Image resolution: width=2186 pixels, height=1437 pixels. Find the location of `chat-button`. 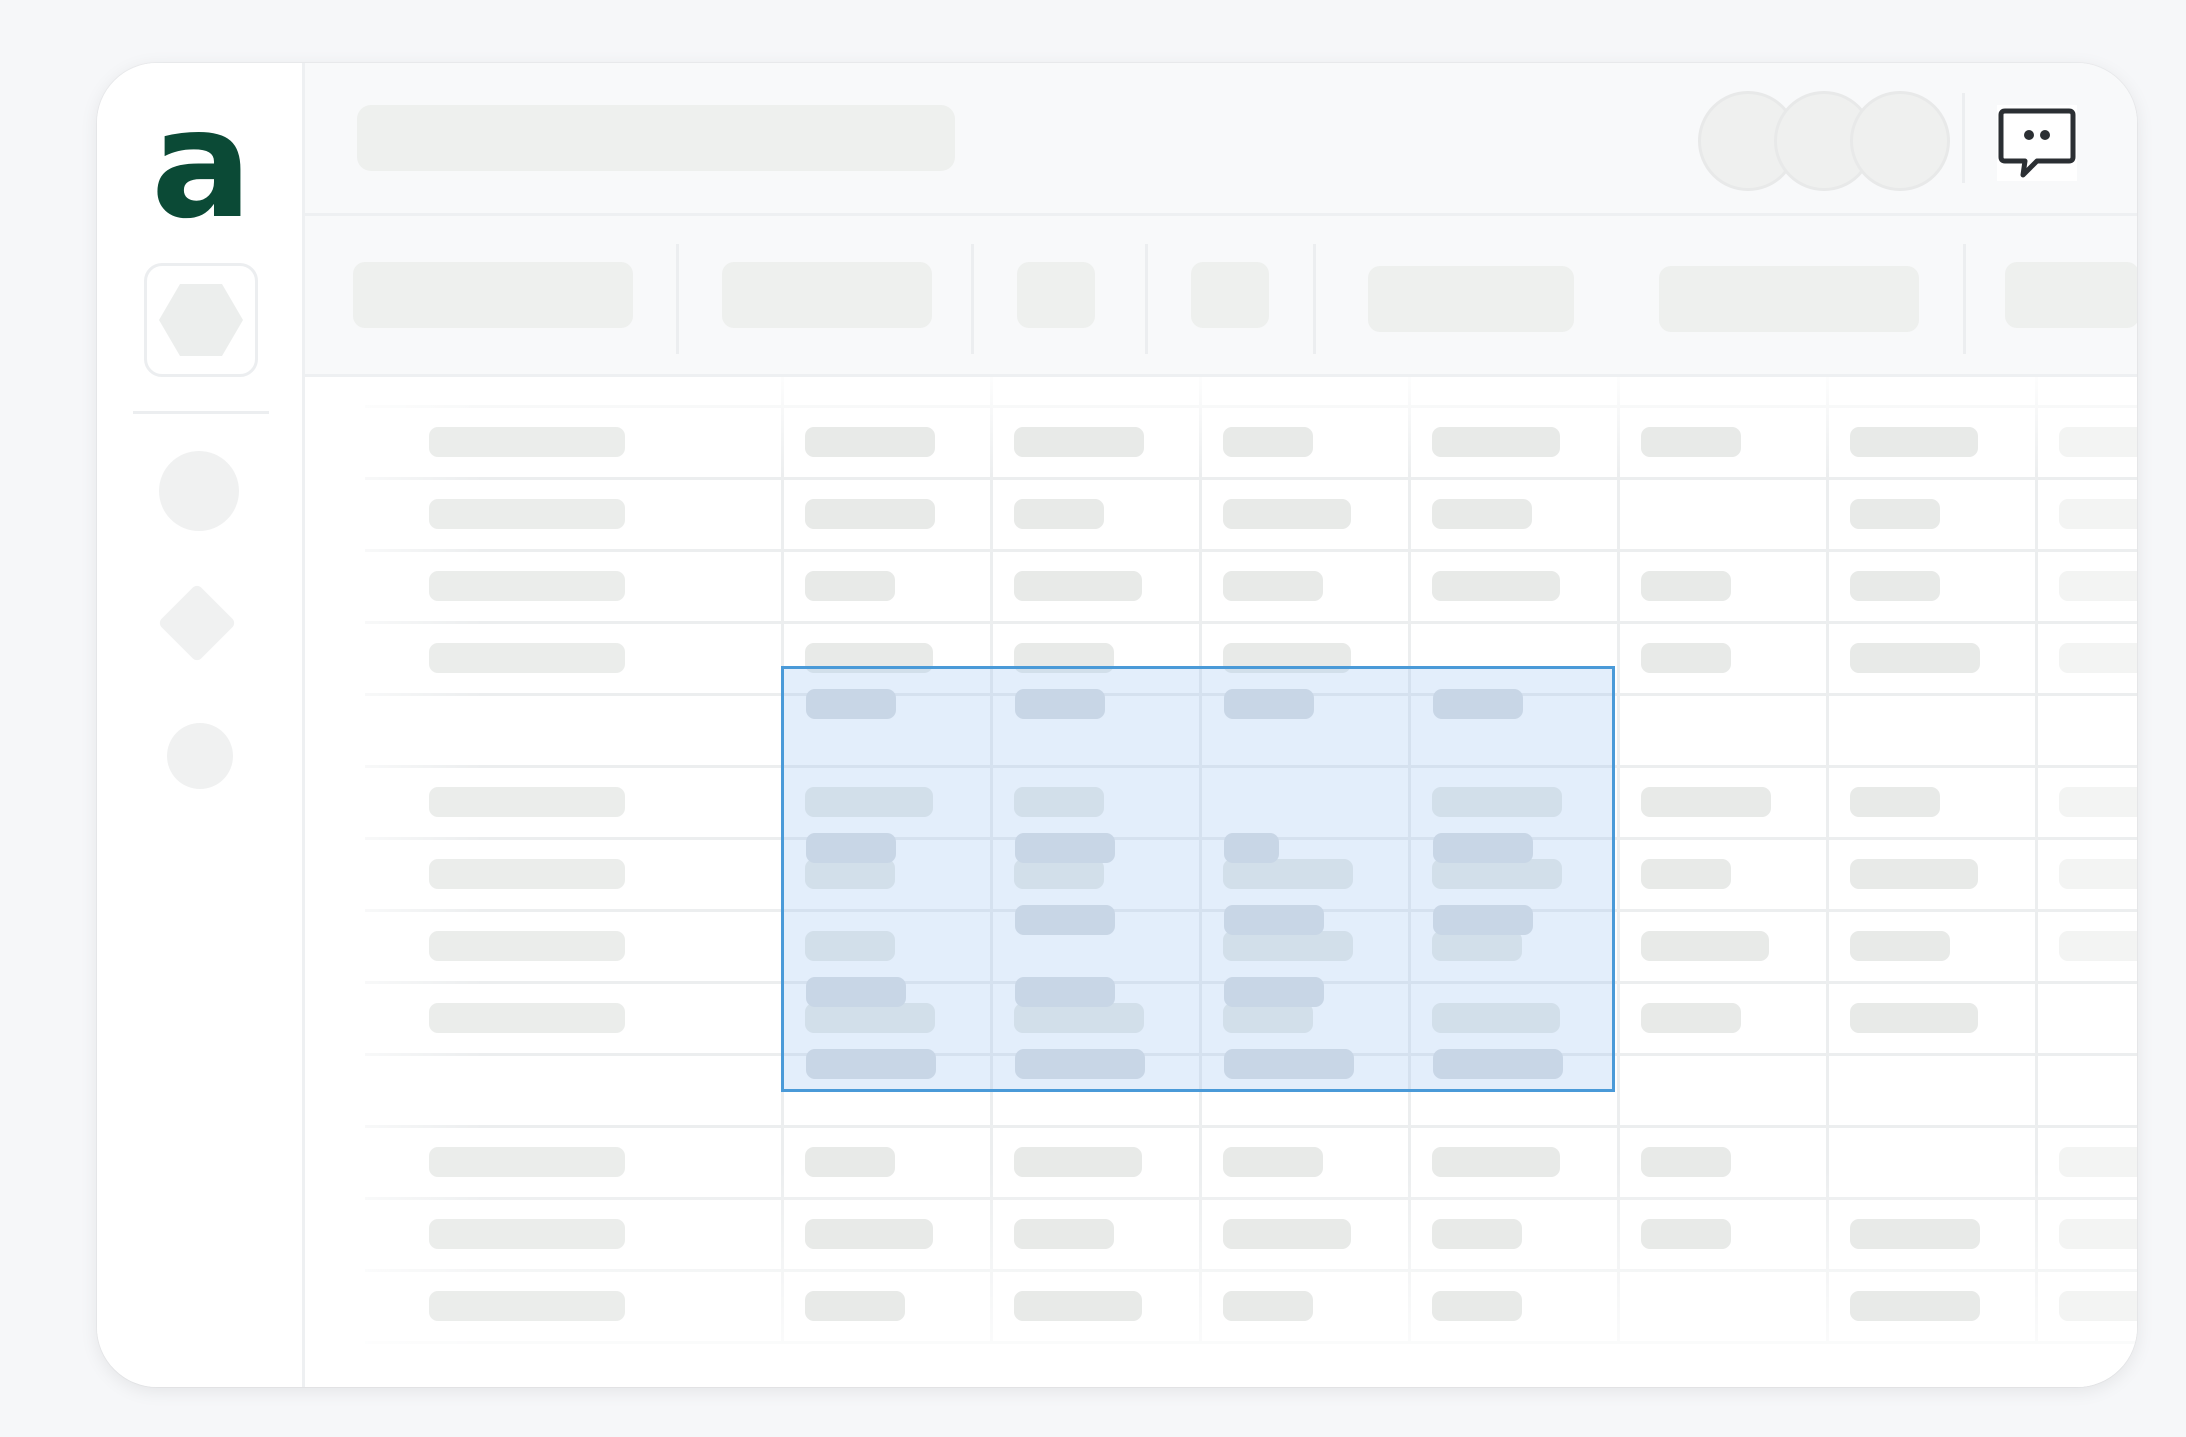

chat-button is located at coordinates (2037, 143).